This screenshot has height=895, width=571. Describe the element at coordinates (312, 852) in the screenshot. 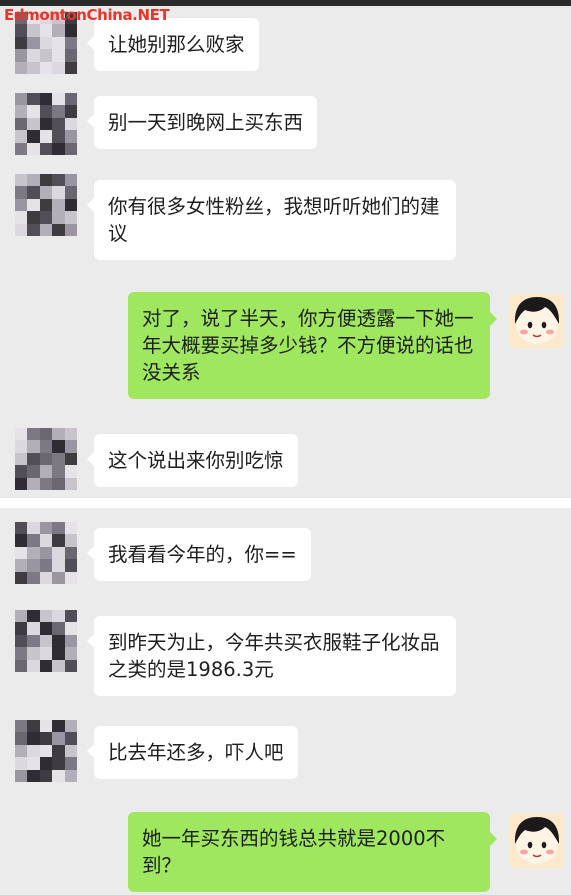

I see `message-bubble-outgoing: 她一年买东西的钱总共就是2000不到？` at that location.